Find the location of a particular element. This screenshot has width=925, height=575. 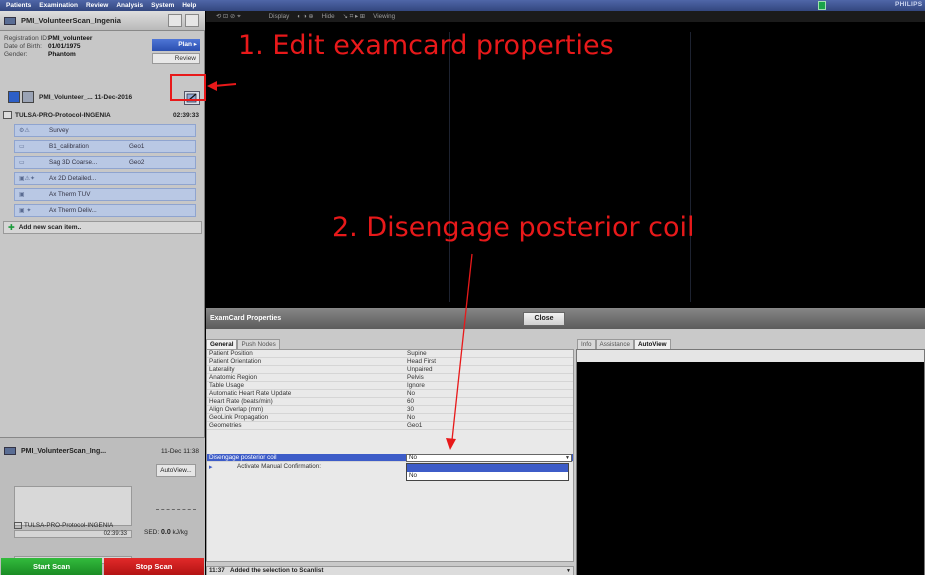

plan-button: Plan ▸ is located at coordinates (176, 45).